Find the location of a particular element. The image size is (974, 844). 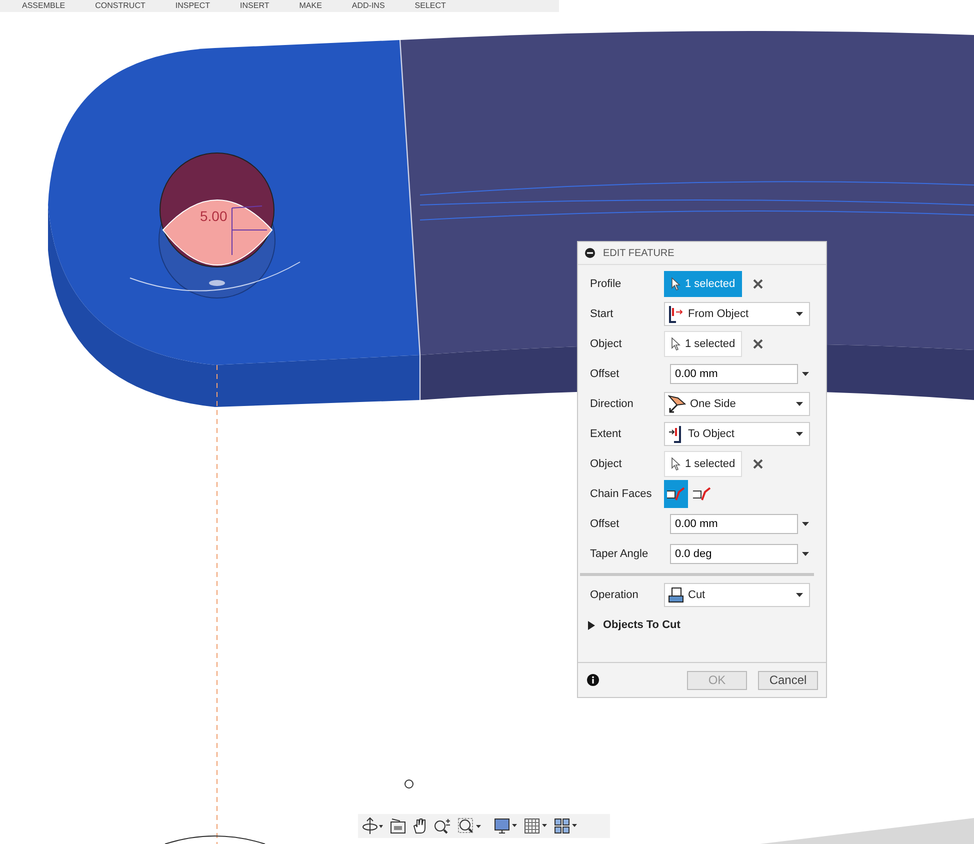

dropdown: To Object is located at coordinates (737, 434).